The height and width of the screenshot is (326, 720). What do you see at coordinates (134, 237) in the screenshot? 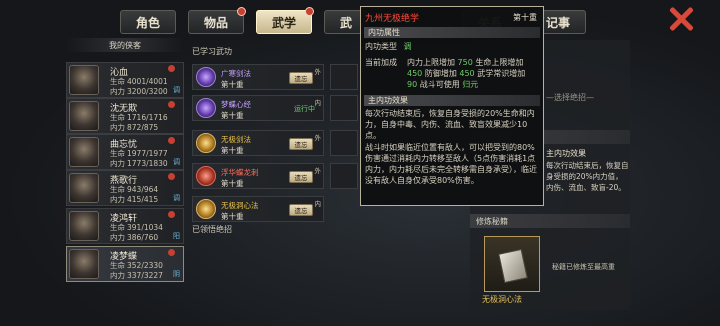
I see `hero-mp: 内力 386/760` at bounding box center [134, 237].